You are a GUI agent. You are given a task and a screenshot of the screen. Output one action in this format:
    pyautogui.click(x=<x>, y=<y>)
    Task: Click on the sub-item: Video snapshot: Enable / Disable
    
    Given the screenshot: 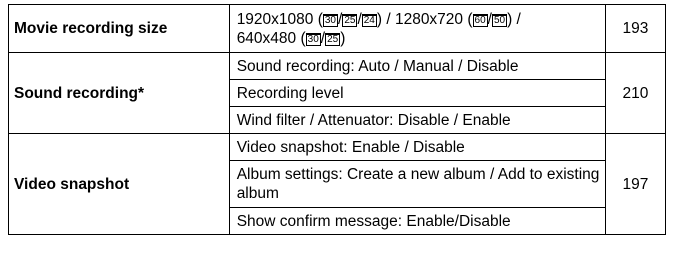 What is the action you would take?
    pyautogui.click(x=417, y=147)
    